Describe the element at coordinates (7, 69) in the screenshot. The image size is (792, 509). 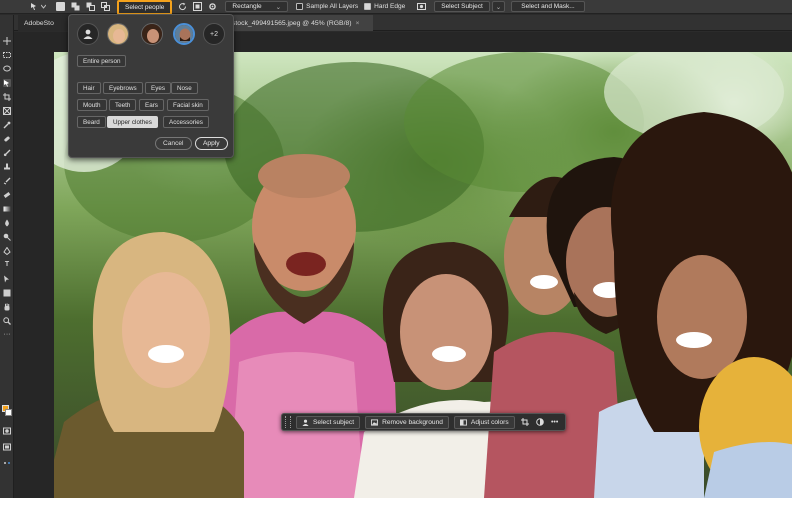
I see `lasso-tool-icon` at that location.